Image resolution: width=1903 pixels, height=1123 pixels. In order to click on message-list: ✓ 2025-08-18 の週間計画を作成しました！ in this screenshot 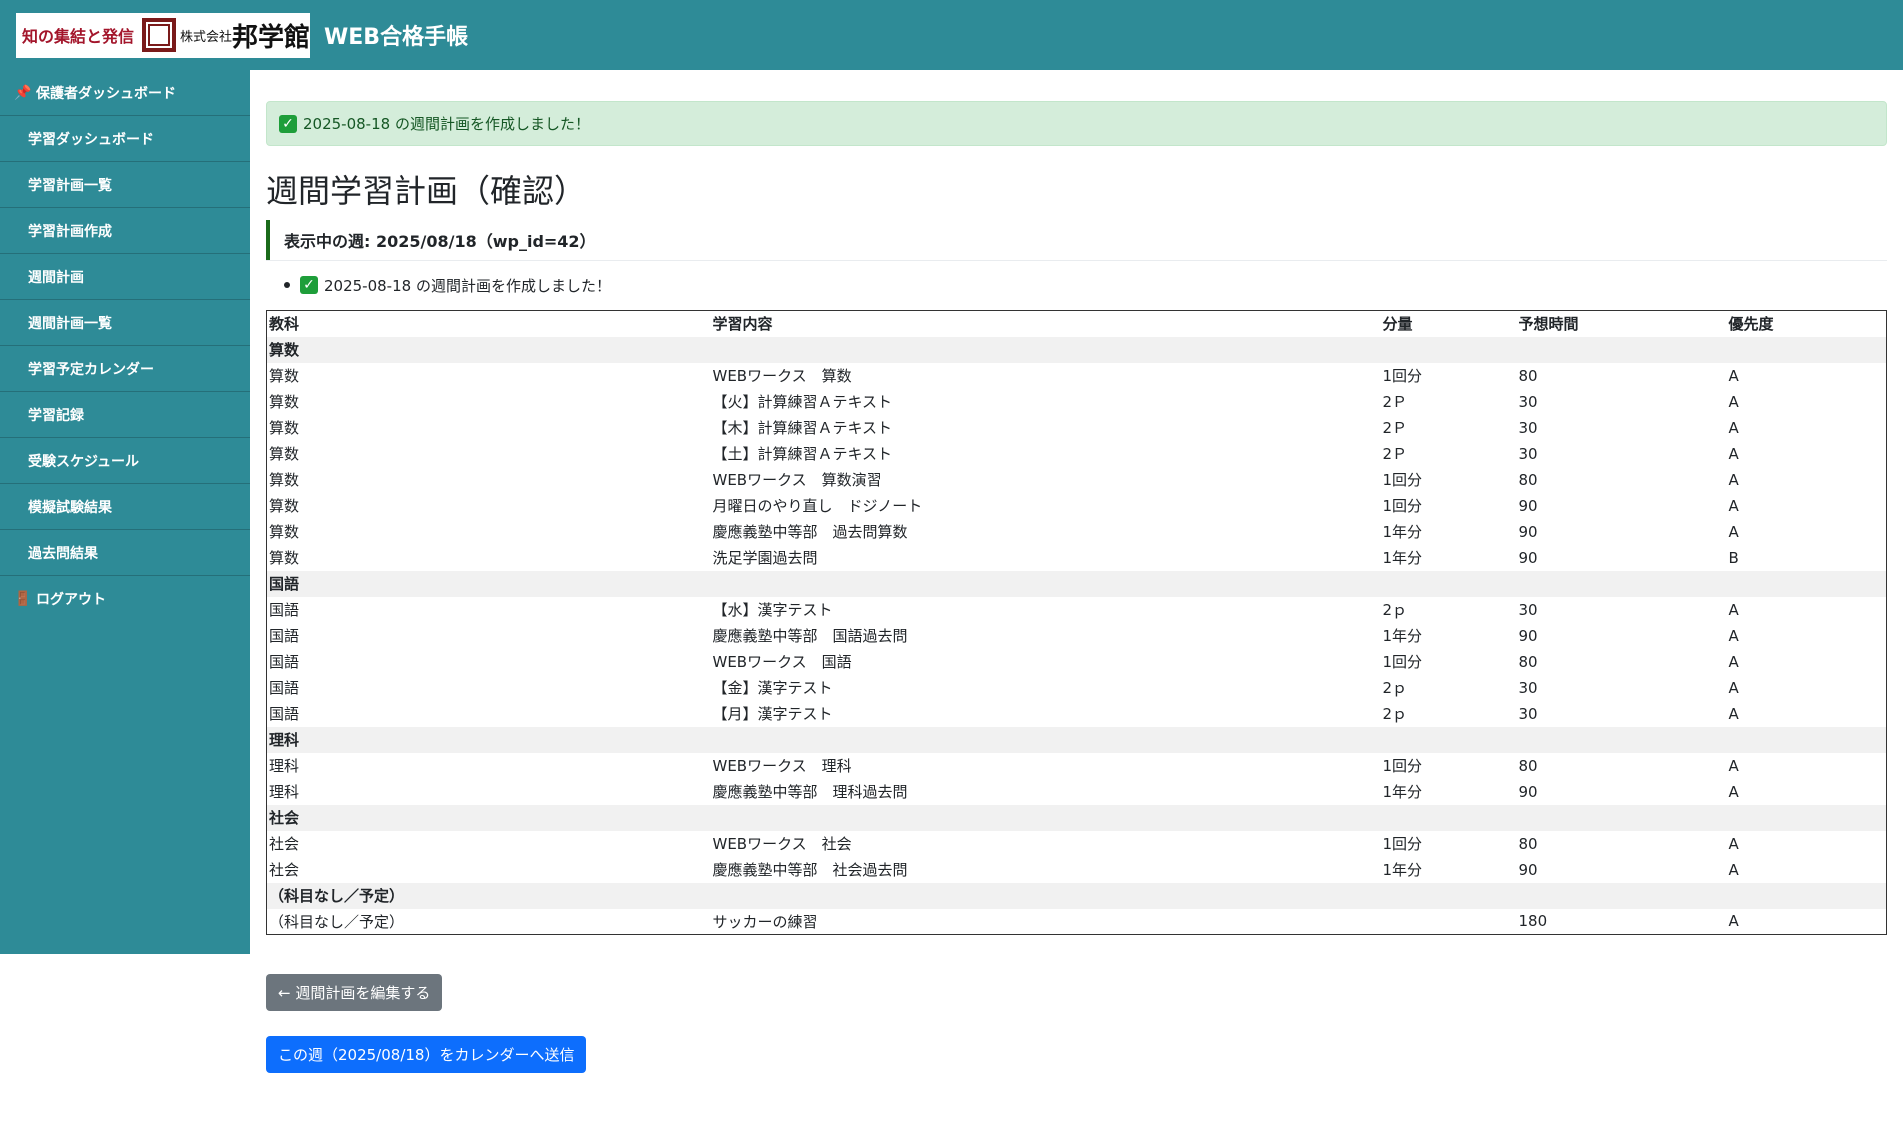, I will do `click(1076, 285)`.